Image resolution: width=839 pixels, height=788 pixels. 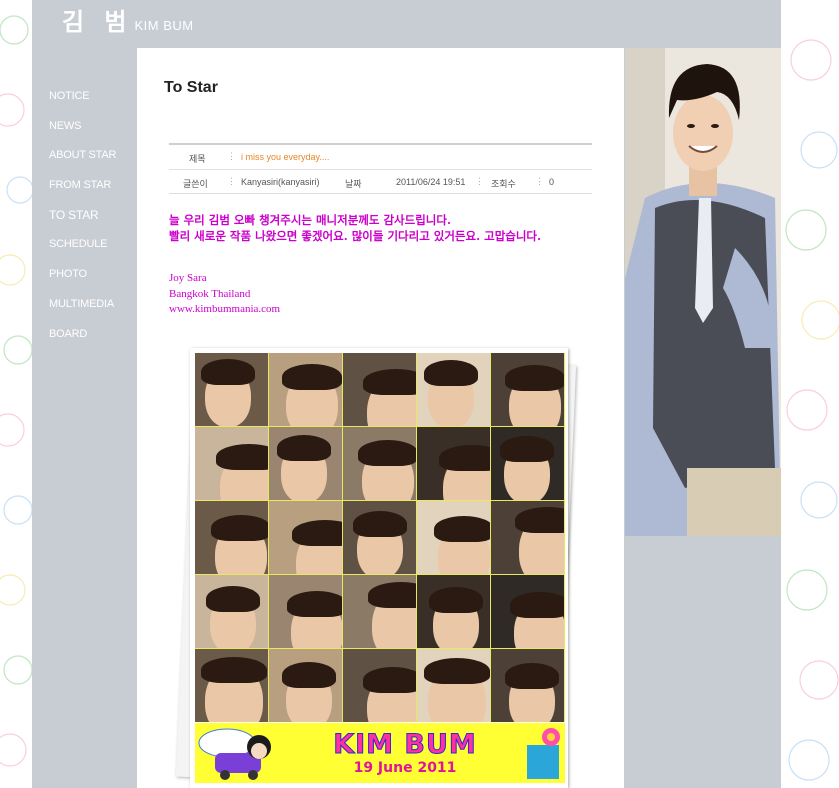 I want to click on post-date: 2011/06/24 19:51, so click(x=431, y=182).